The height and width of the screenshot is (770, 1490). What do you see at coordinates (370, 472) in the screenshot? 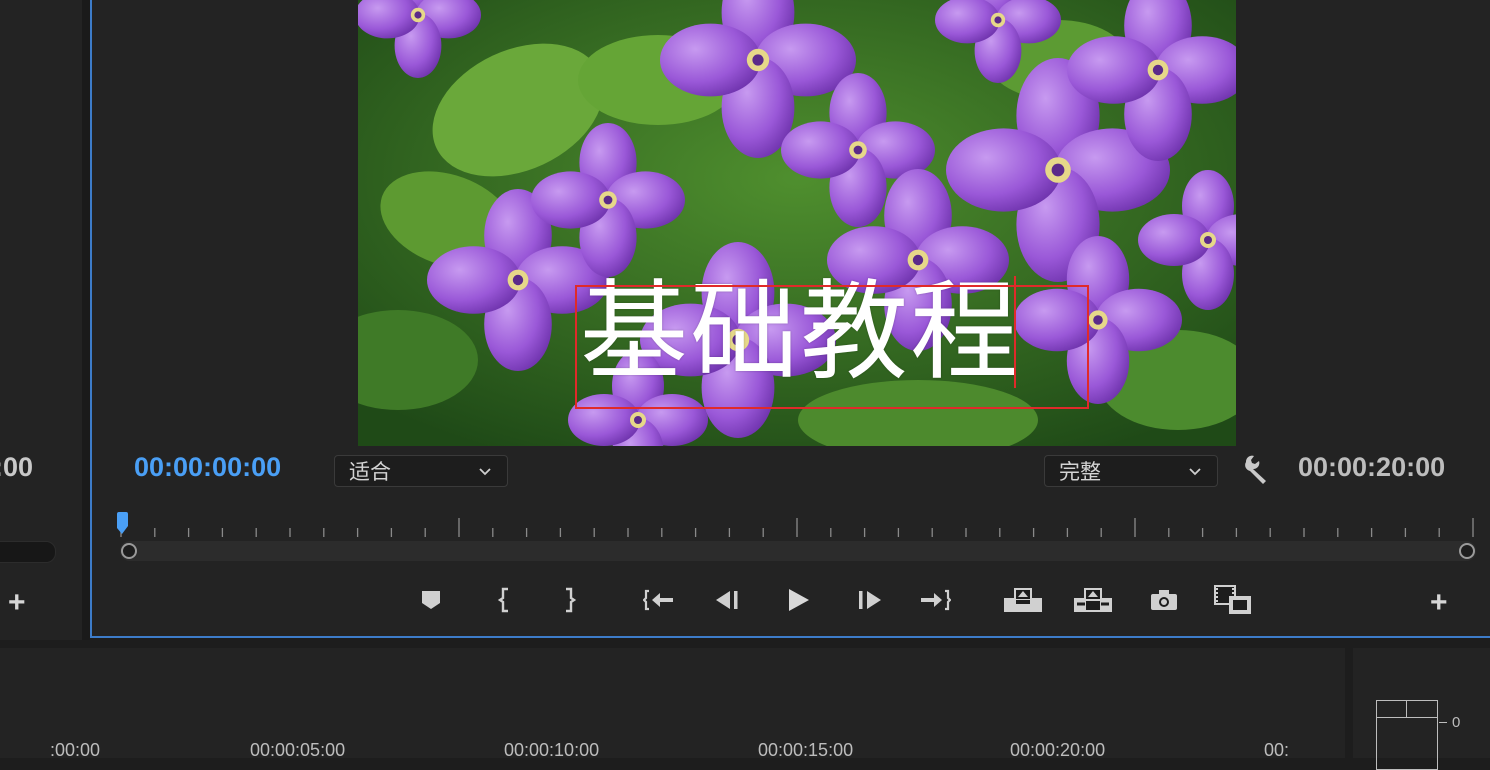
I see `zoom-fit-value: 适合` at bounding box center [370, 472].